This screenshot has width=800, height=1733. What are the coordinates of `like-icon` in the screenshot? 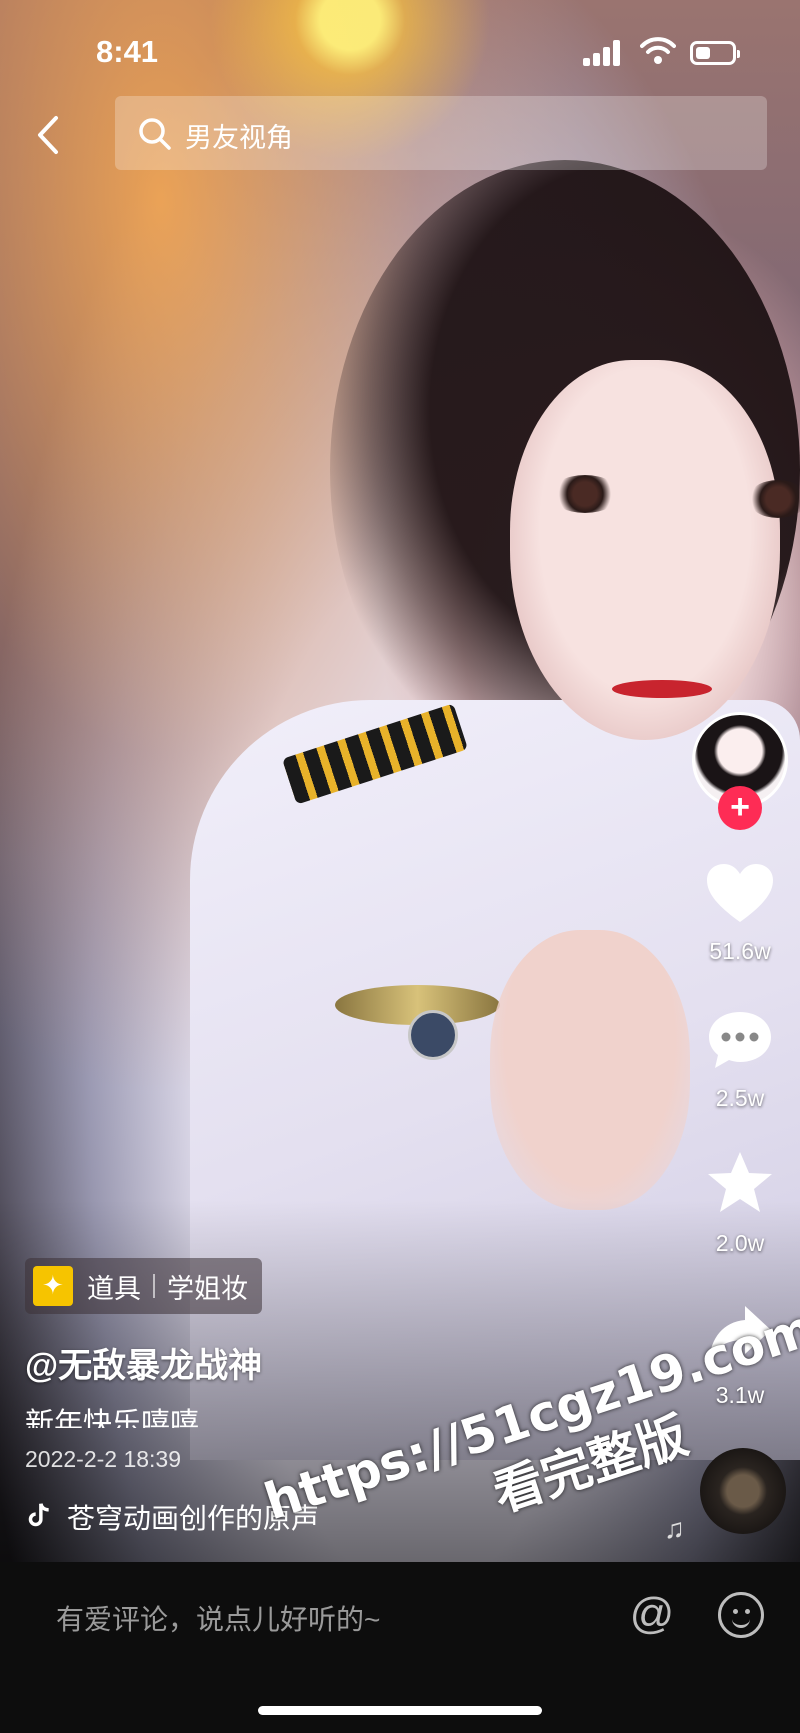 It's located at (740, 894).